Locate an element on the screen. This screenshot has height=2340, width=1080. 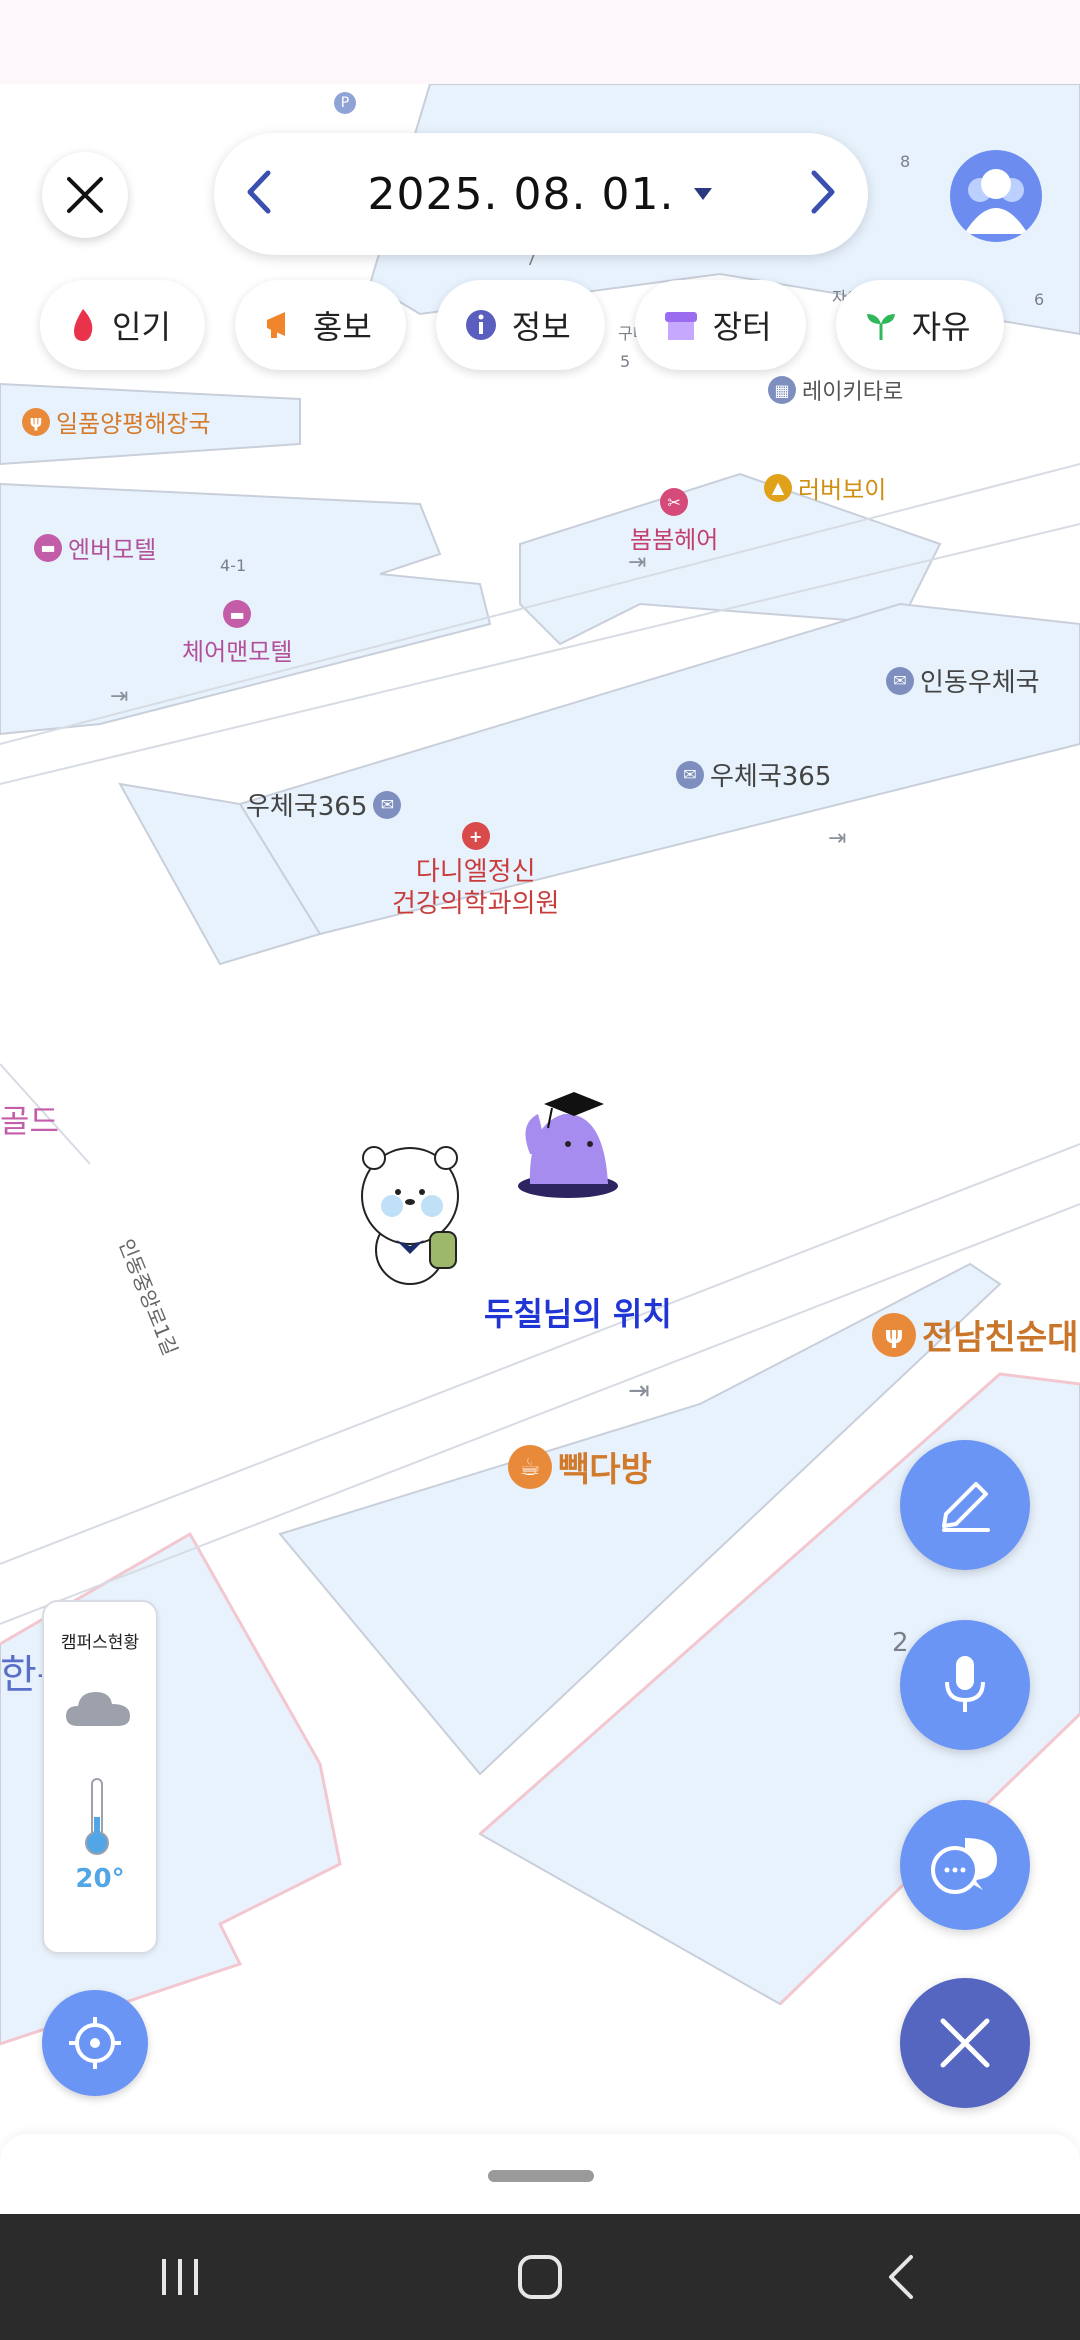
poi-clinic: + 다니엘정신 건강의학과의원 is located at coordinates (475, 871).